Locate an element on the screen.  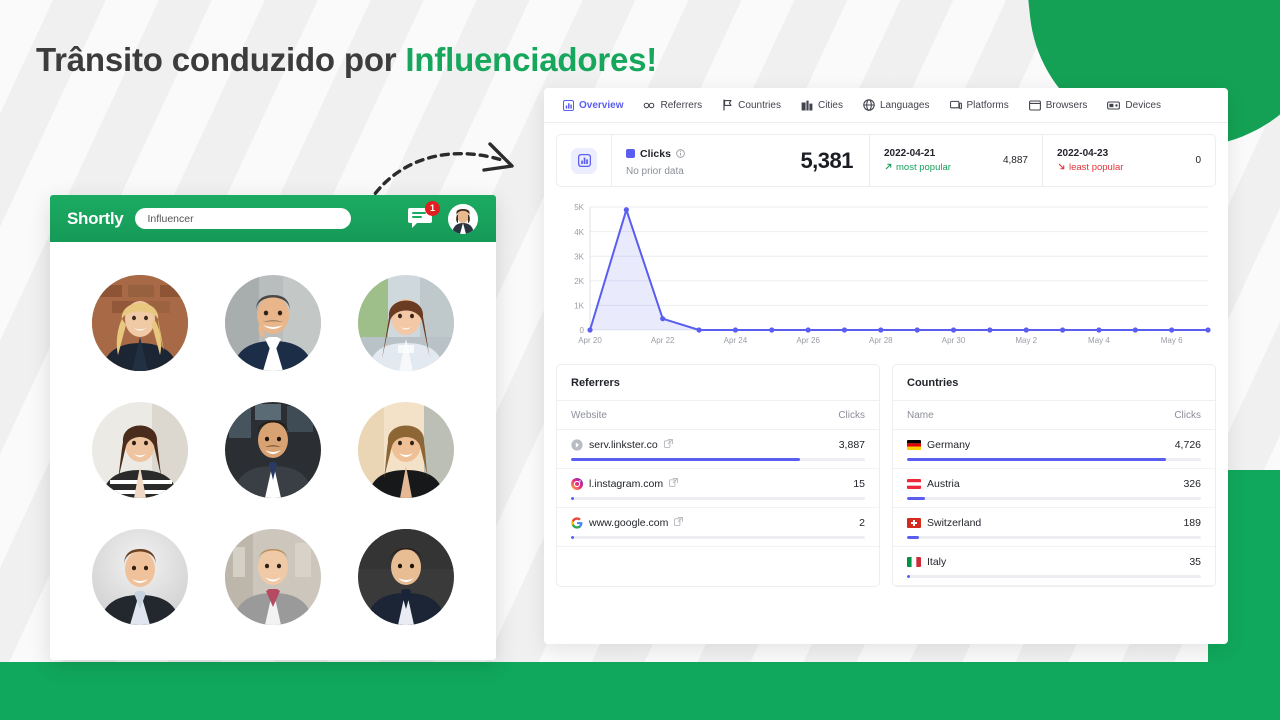
svg-text: 3K is located at coordinates (579, 256).